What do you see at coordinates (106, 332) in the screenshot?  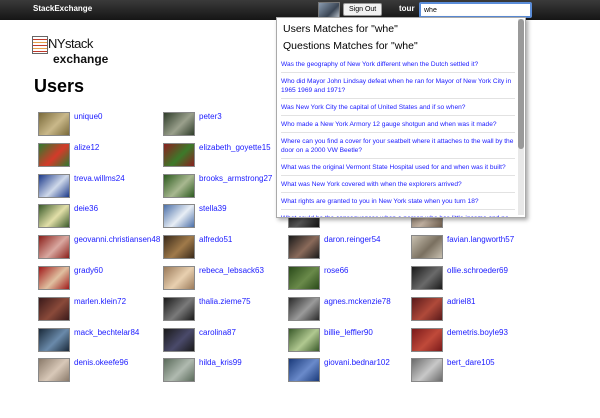 I see `user-name-link: mack_bechtelar84` at bounding box center [106, 332].